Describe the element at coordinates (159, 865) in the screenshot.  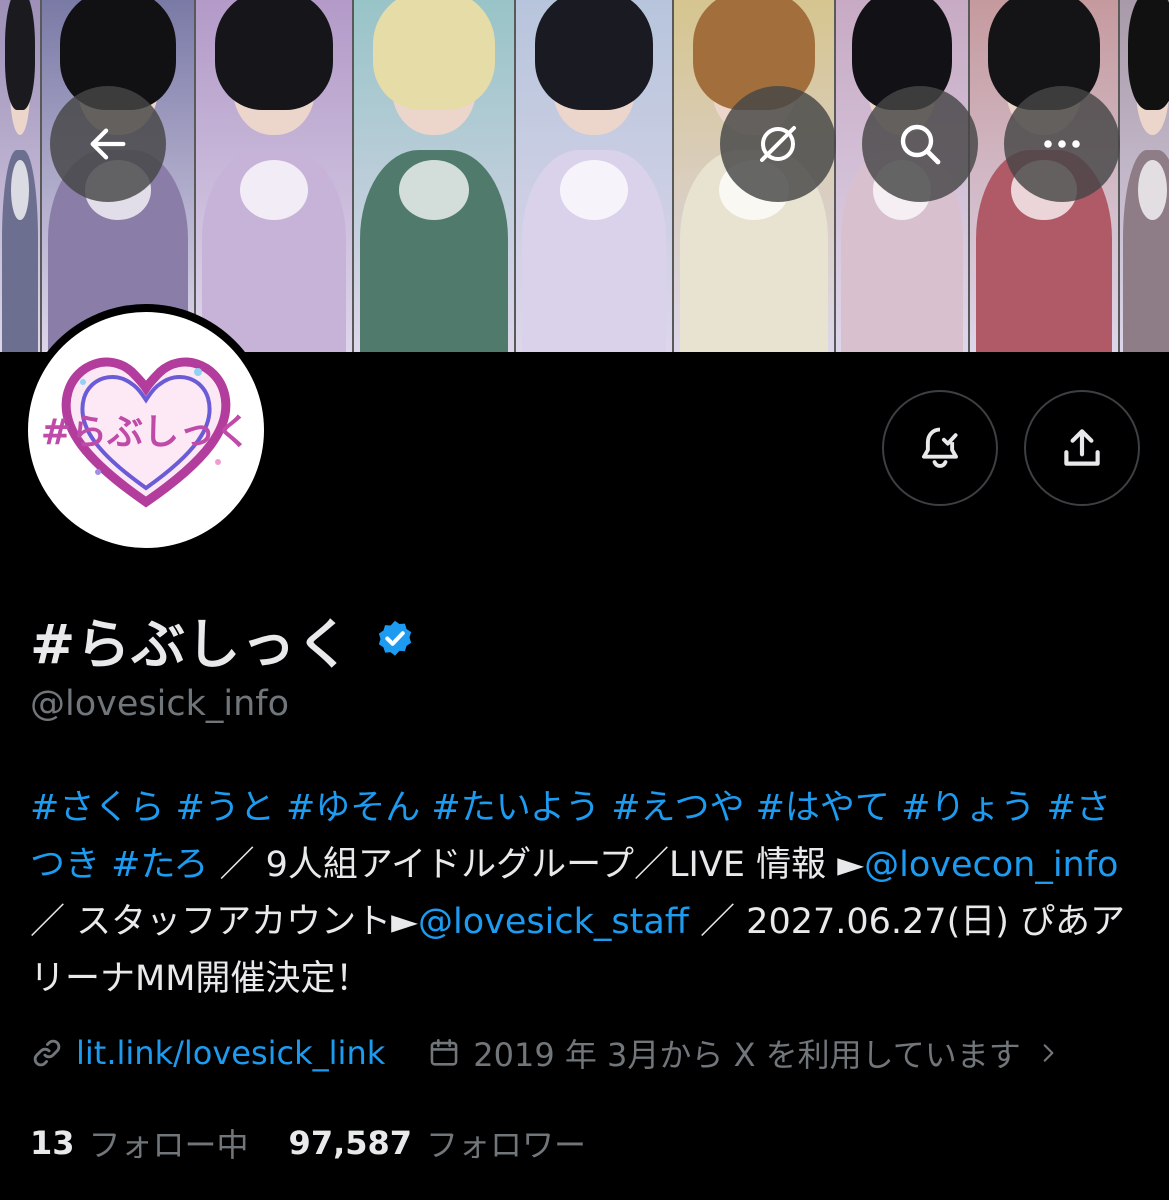
I see `bio-hashtag: #たろ` at that location.